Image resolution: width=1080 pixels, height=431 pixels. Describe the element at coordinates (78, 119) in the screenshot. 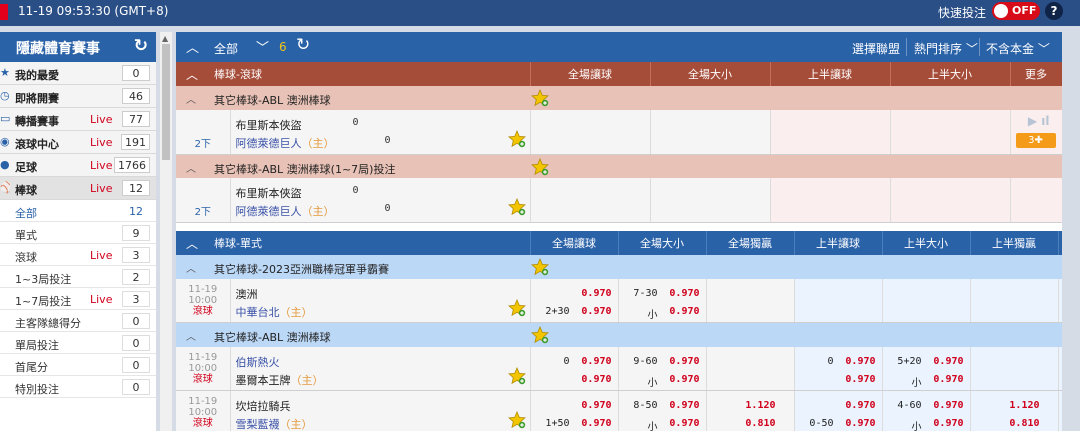

I see `sidebar-item: ▭ 轉播賽事 Live 77` at that location.